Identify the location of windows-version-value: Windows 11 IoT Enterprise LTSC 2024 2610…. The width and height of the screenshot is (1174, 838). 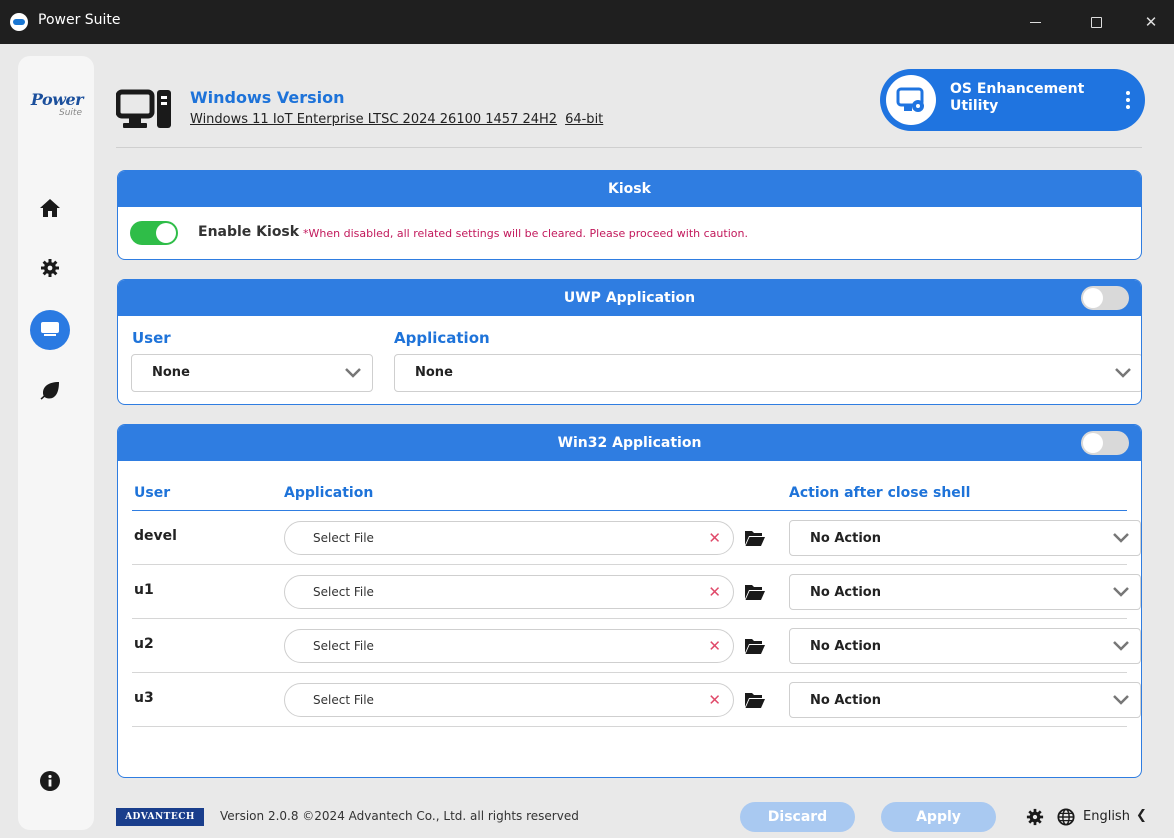
(396, 119).